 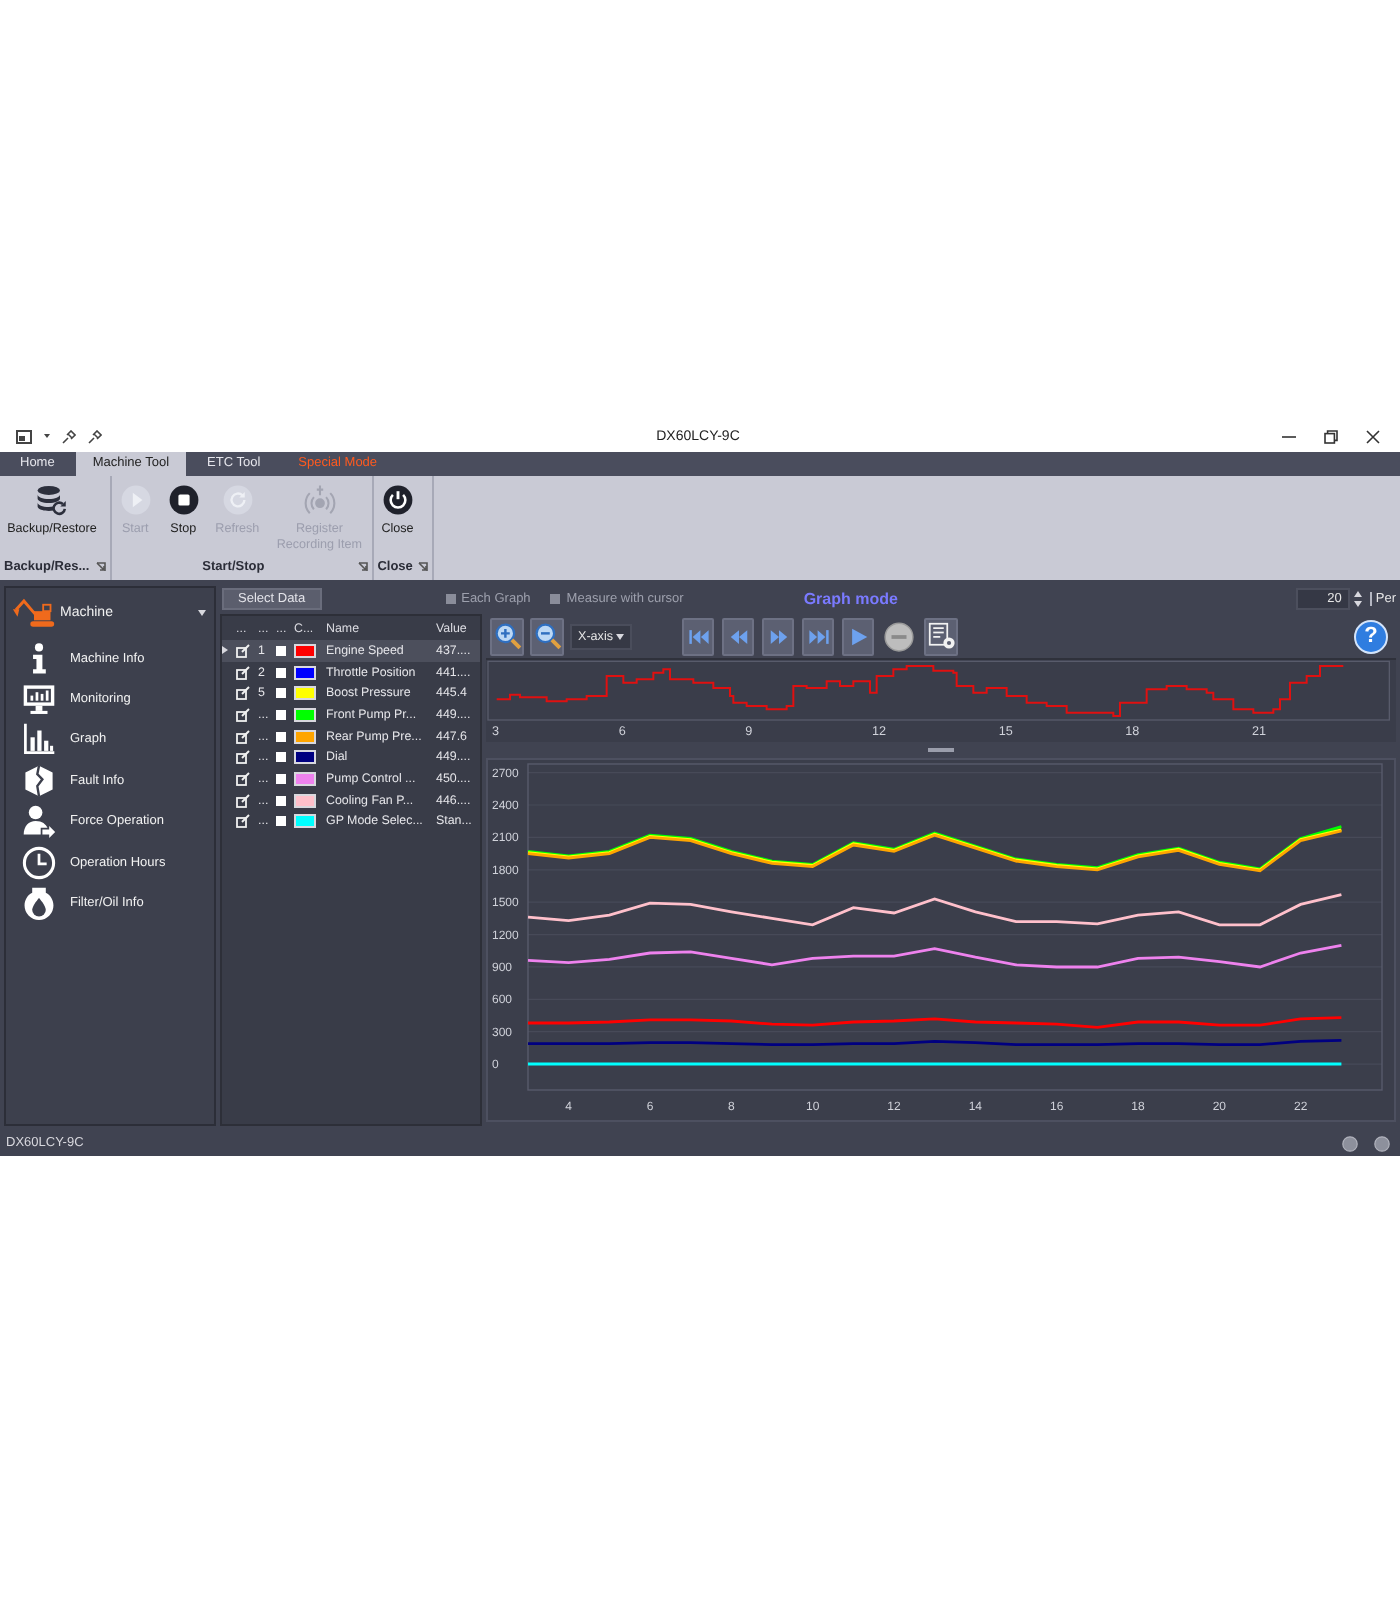 I want to click on chart-settings-button, so click(x=941, y=636).